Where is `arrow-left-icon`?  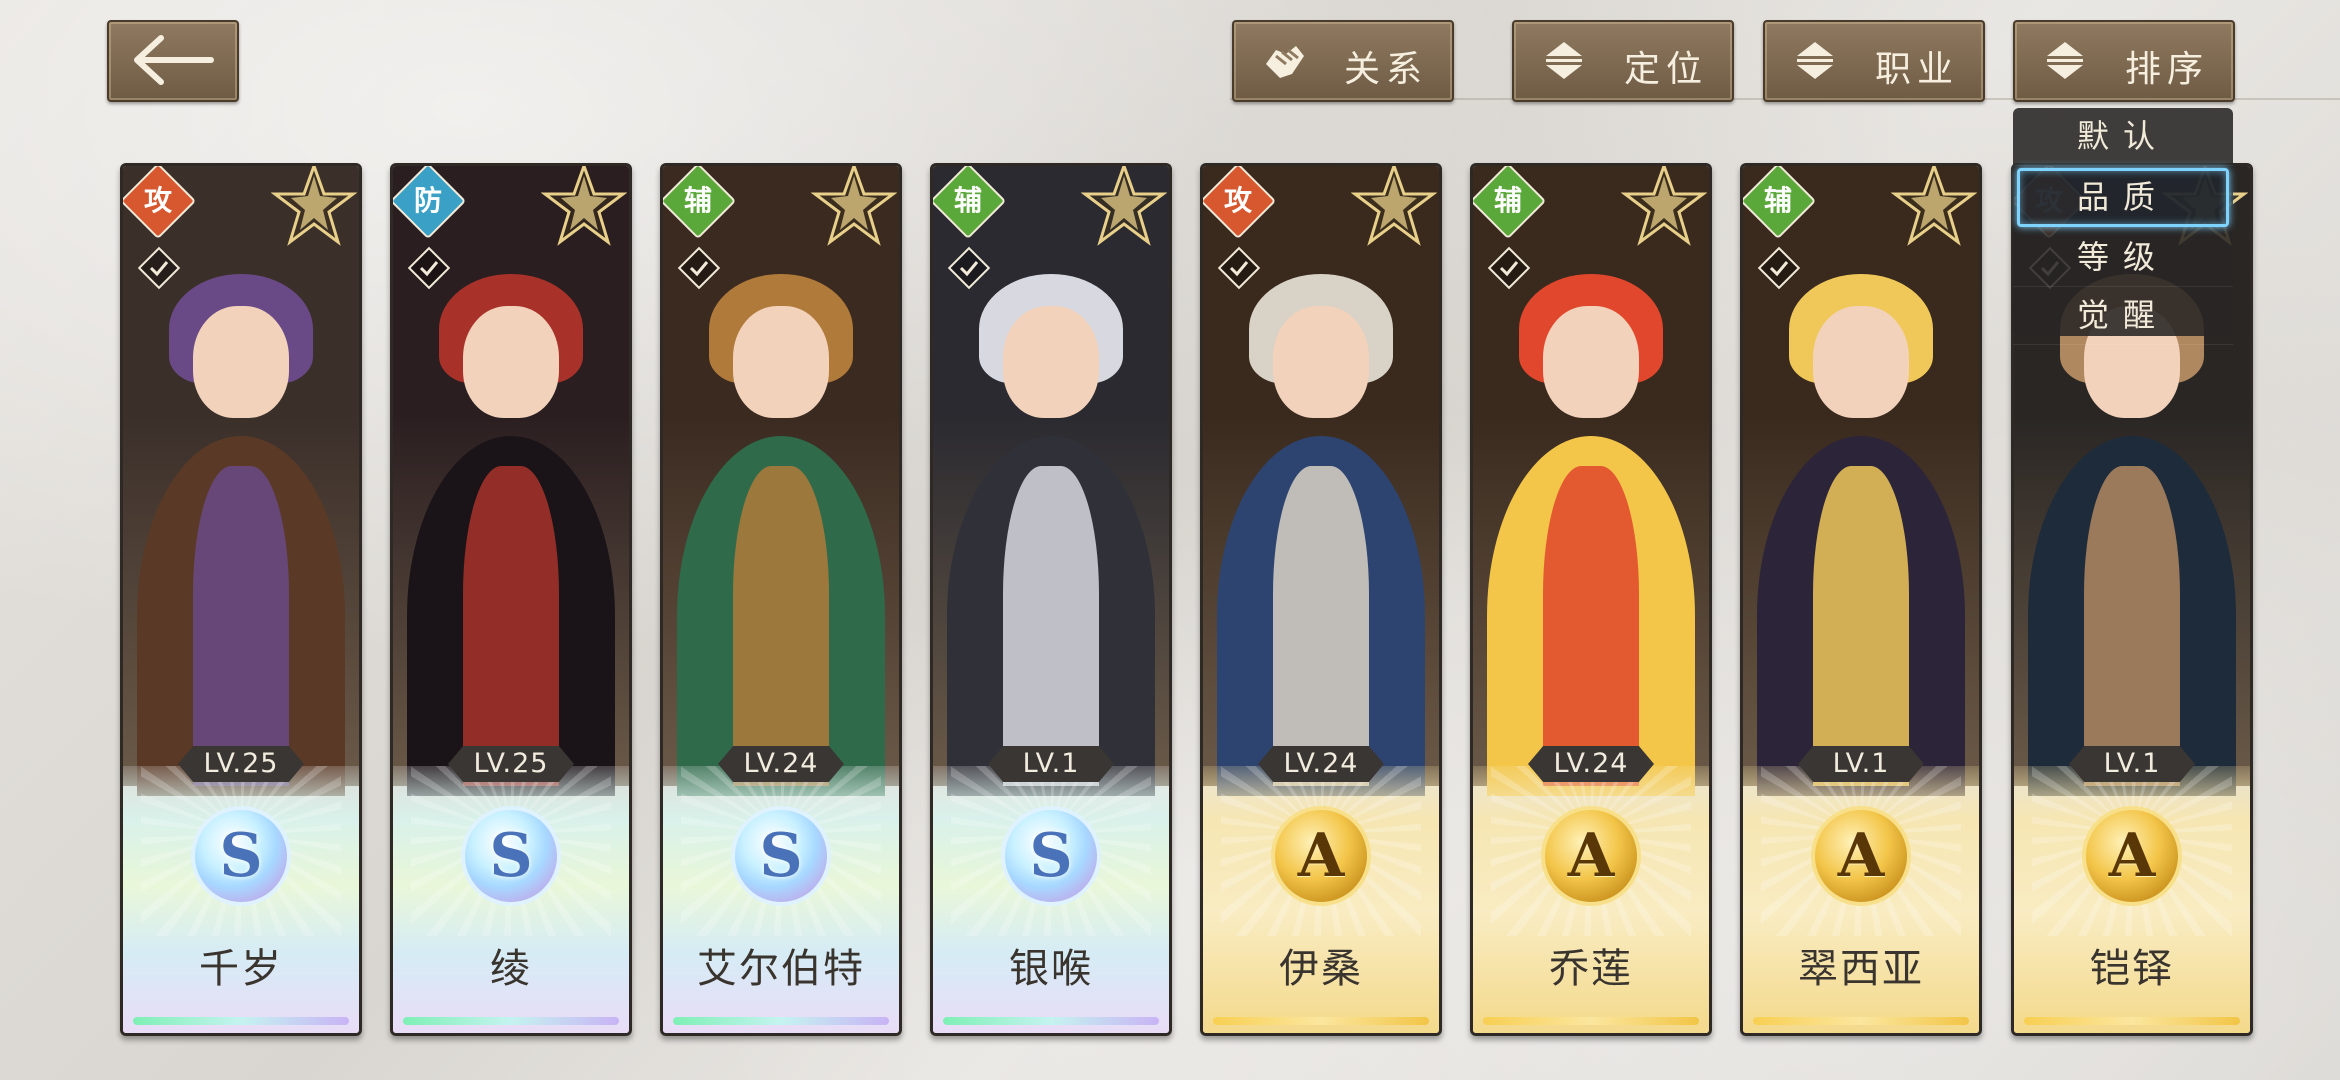
arrow-left-icon is located at coordinates (174, 60).